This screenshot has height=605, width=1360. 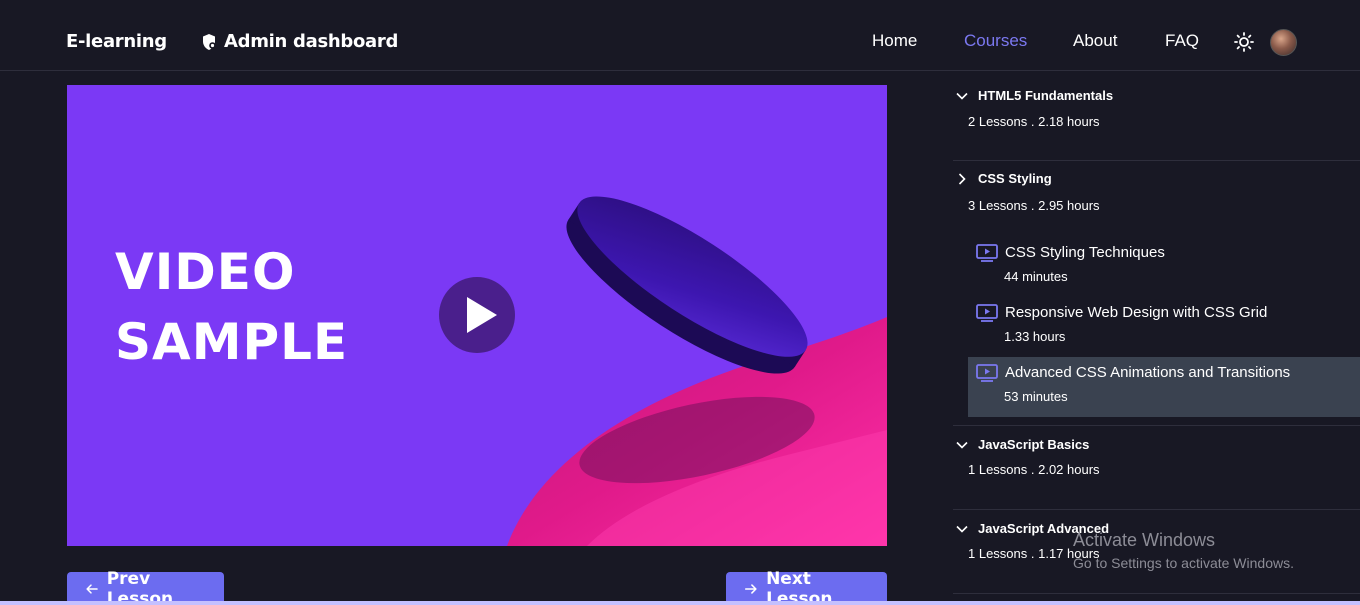 I want to click on arrow-left-icon, so click(x=92, y=588).